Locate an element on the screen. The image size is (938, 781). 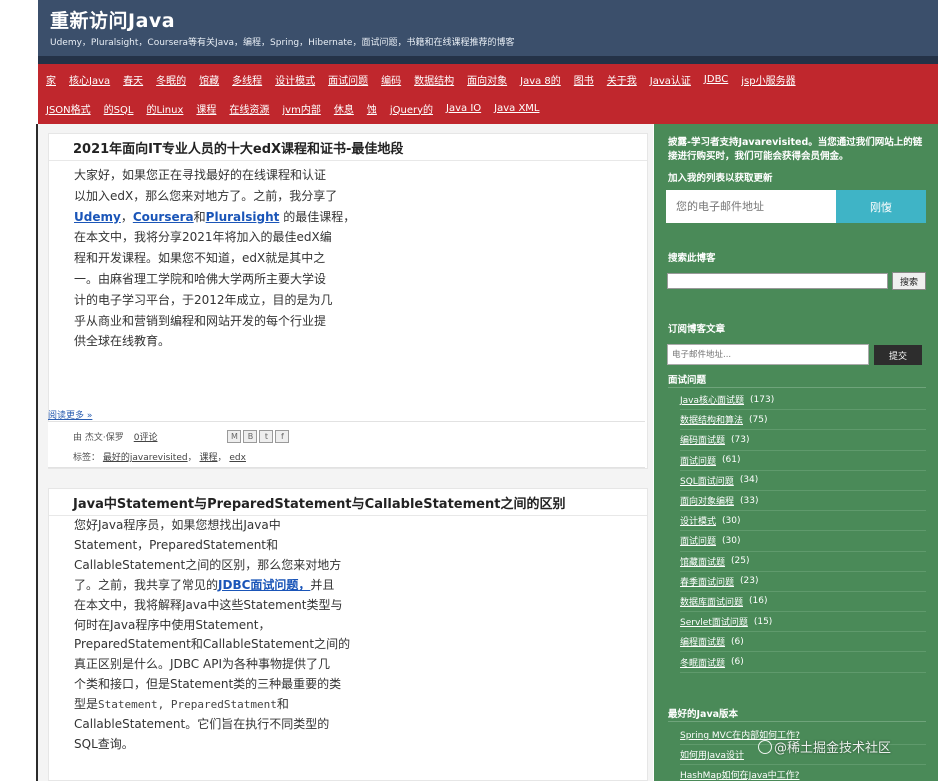
jdbc-interview-link: JDBC面试问题， is located at coordinates (264, 585).